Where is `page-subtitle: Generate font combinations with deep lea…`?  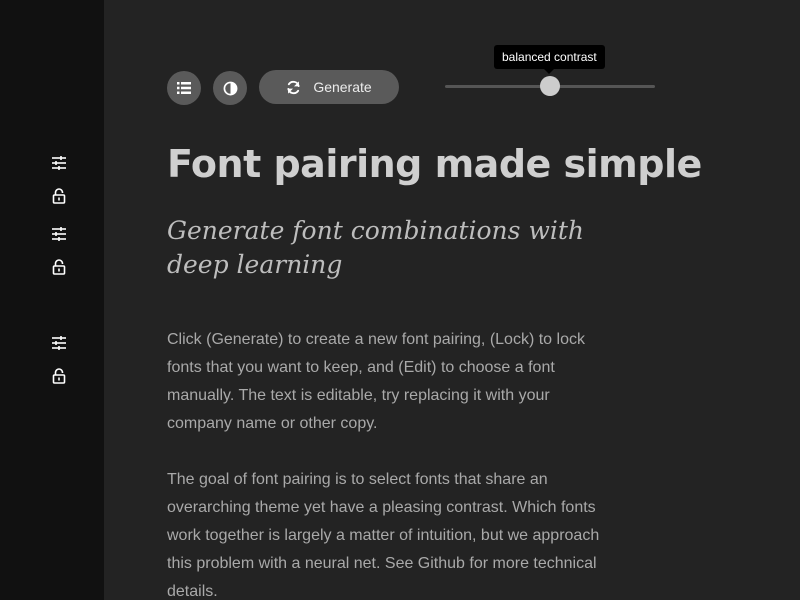 page-subtitle: Generate font combinations with deep lea… is located at coordinates (402, 248).